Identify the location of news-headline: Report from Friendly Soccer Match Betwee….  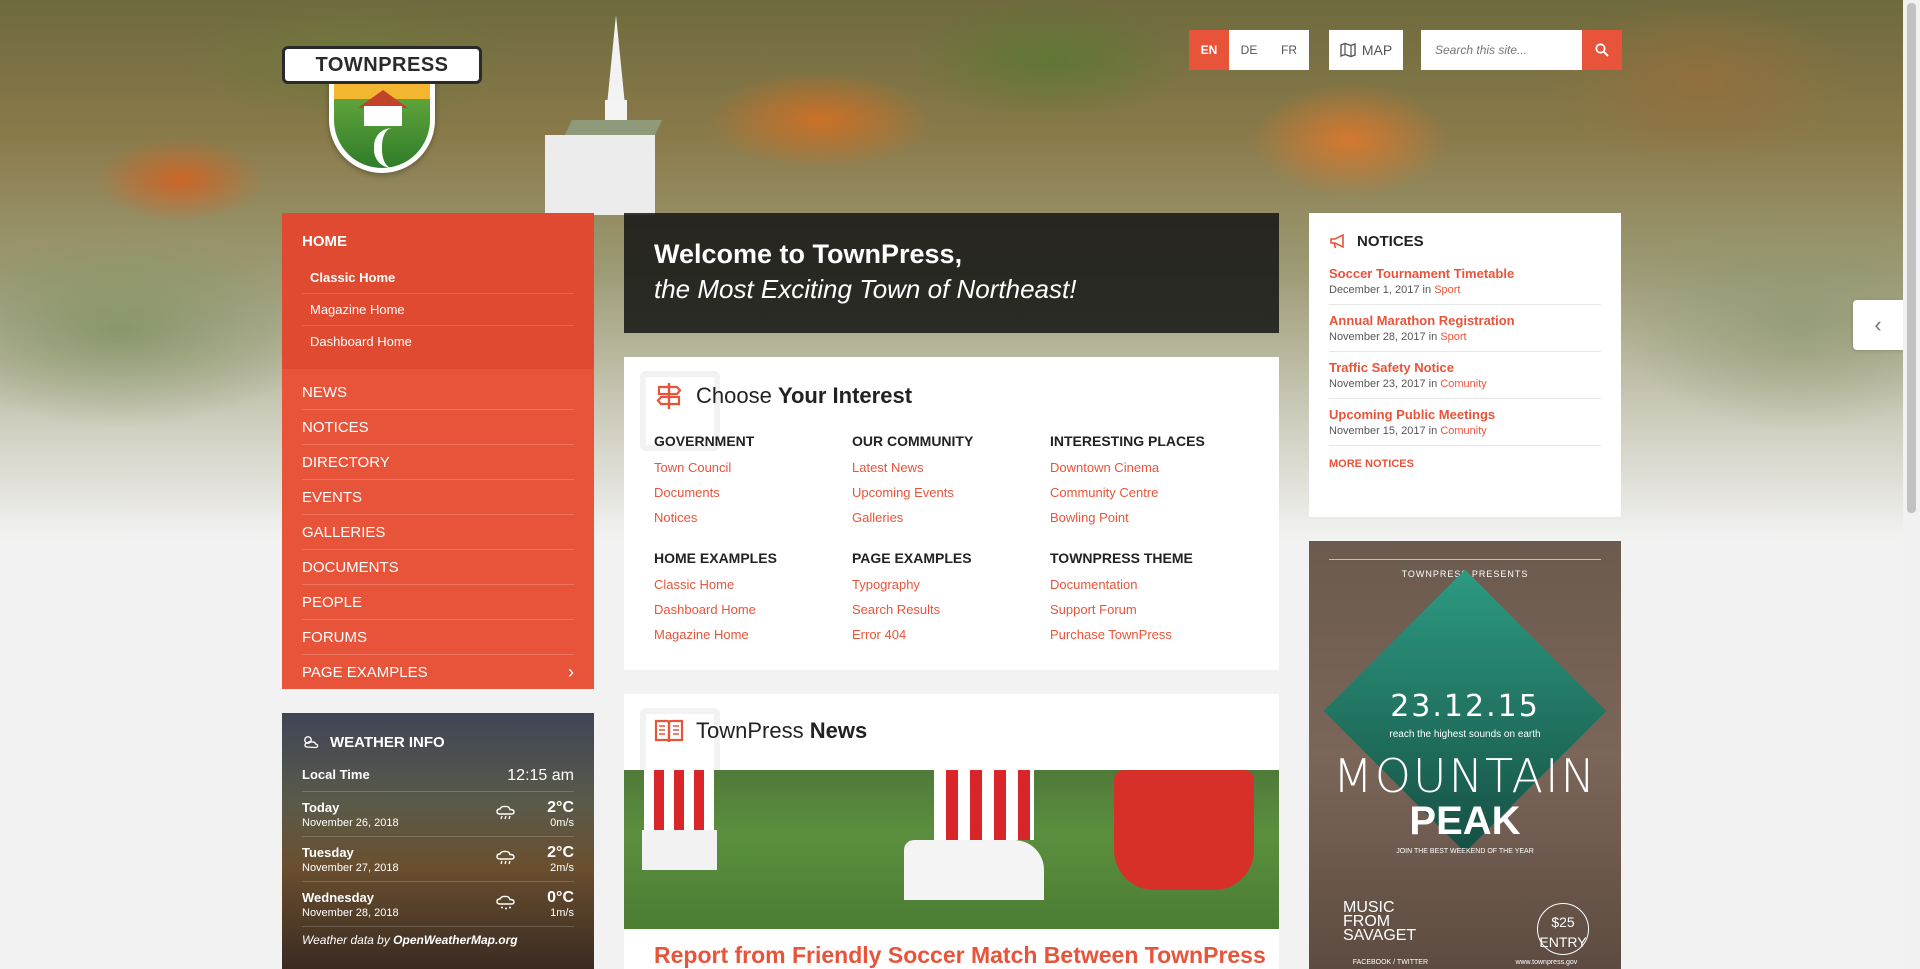
(960, 955).